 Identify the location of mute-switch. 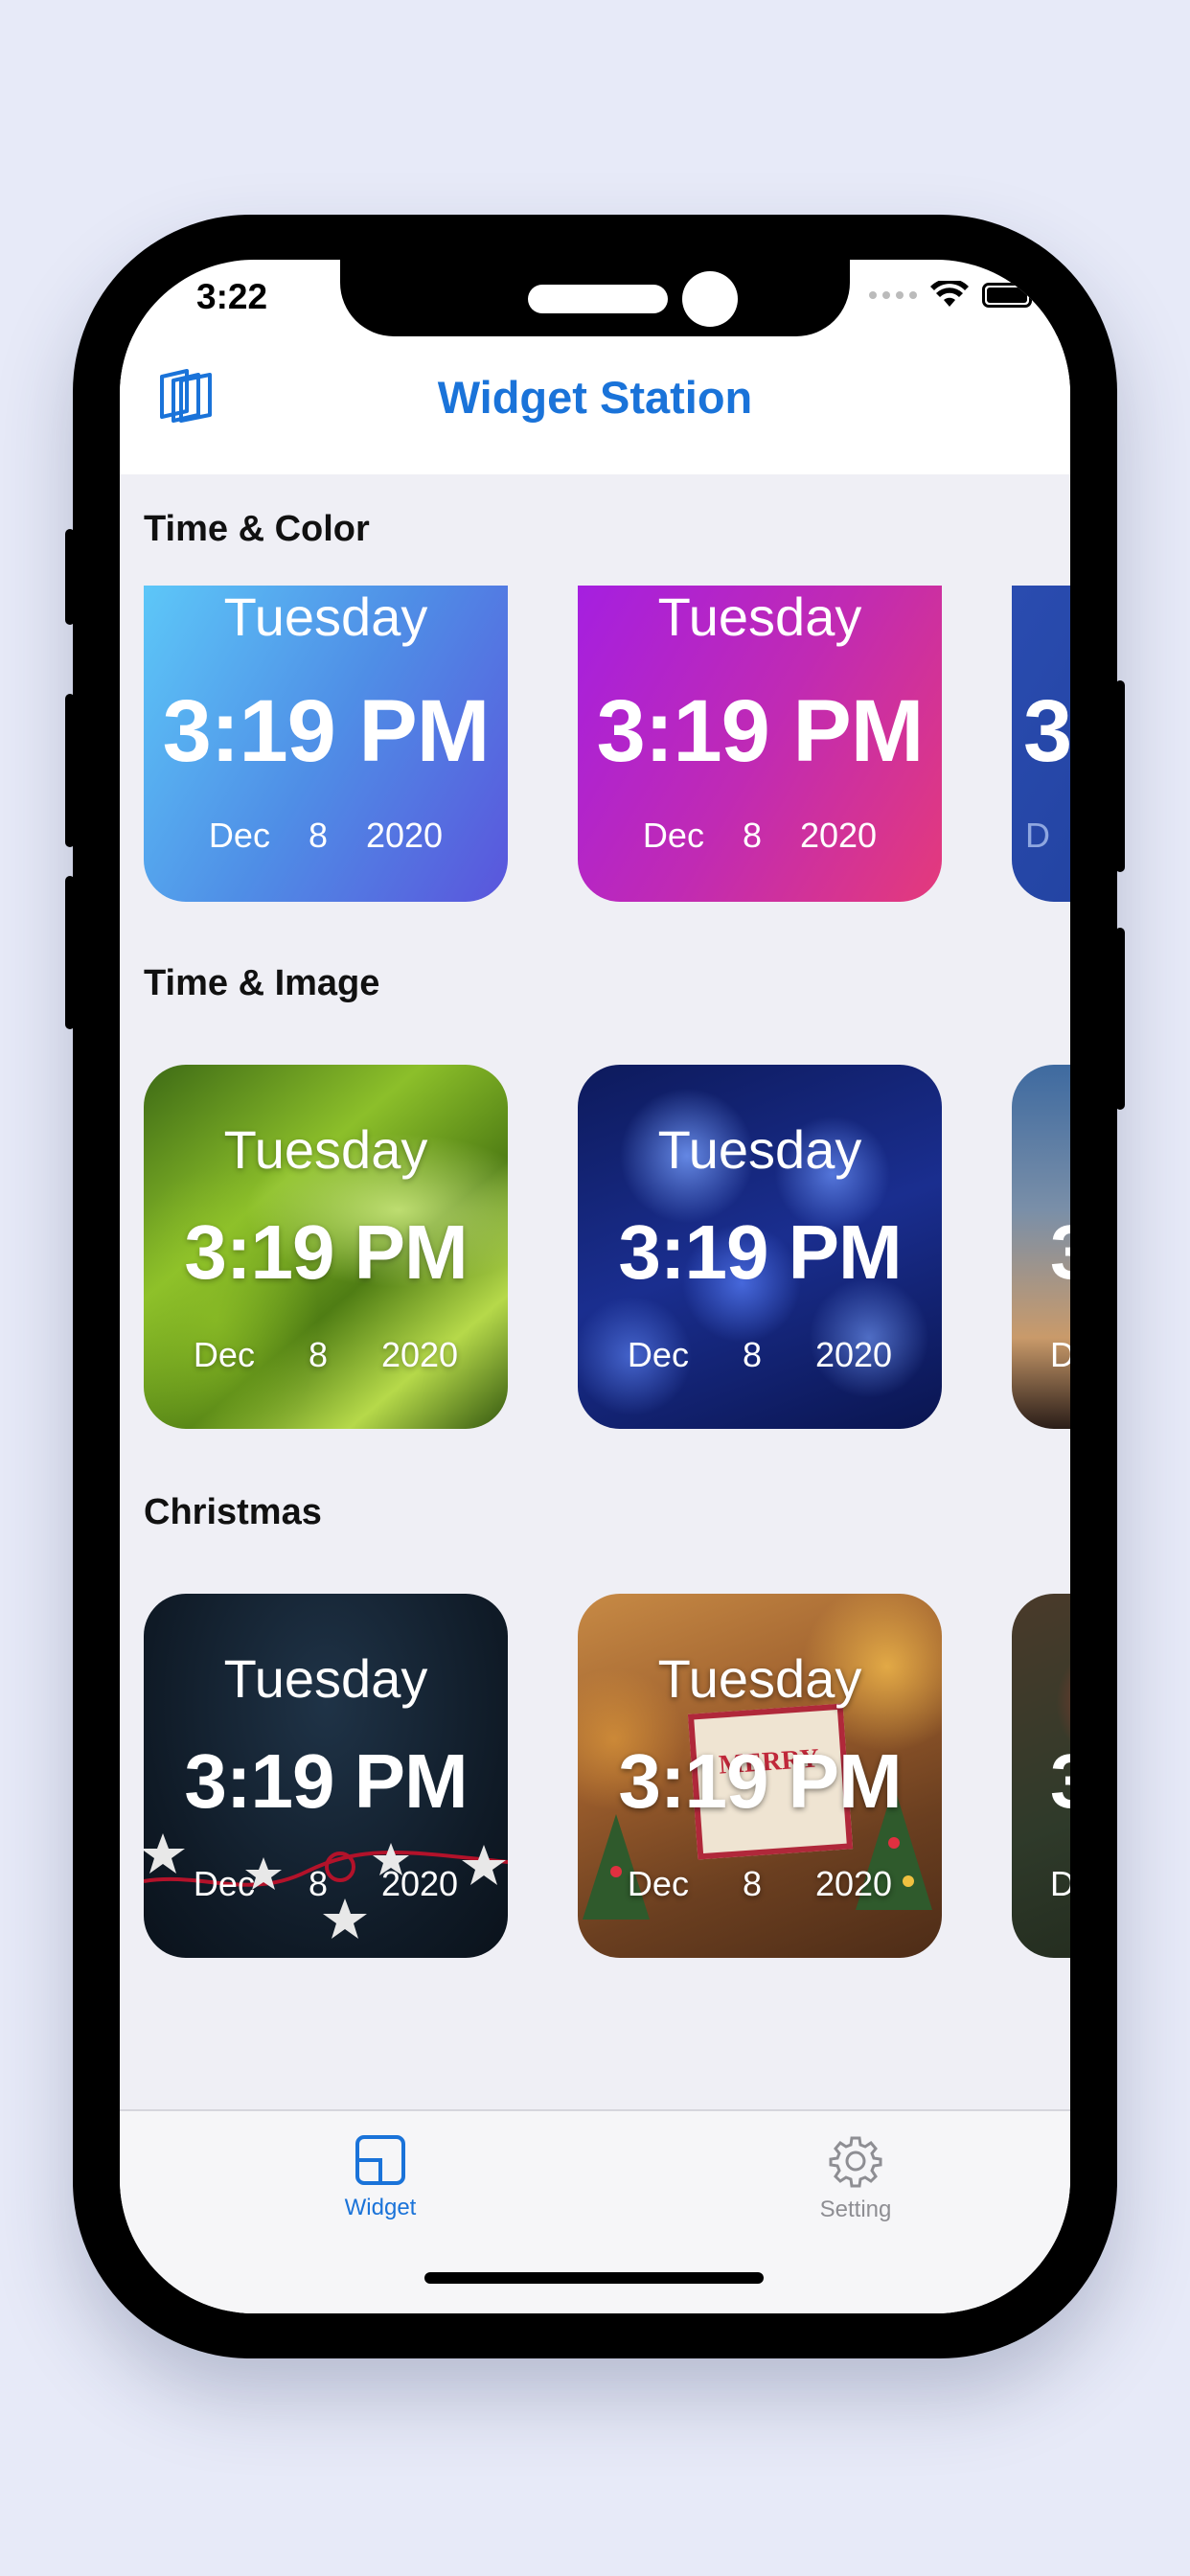
(70, 577).